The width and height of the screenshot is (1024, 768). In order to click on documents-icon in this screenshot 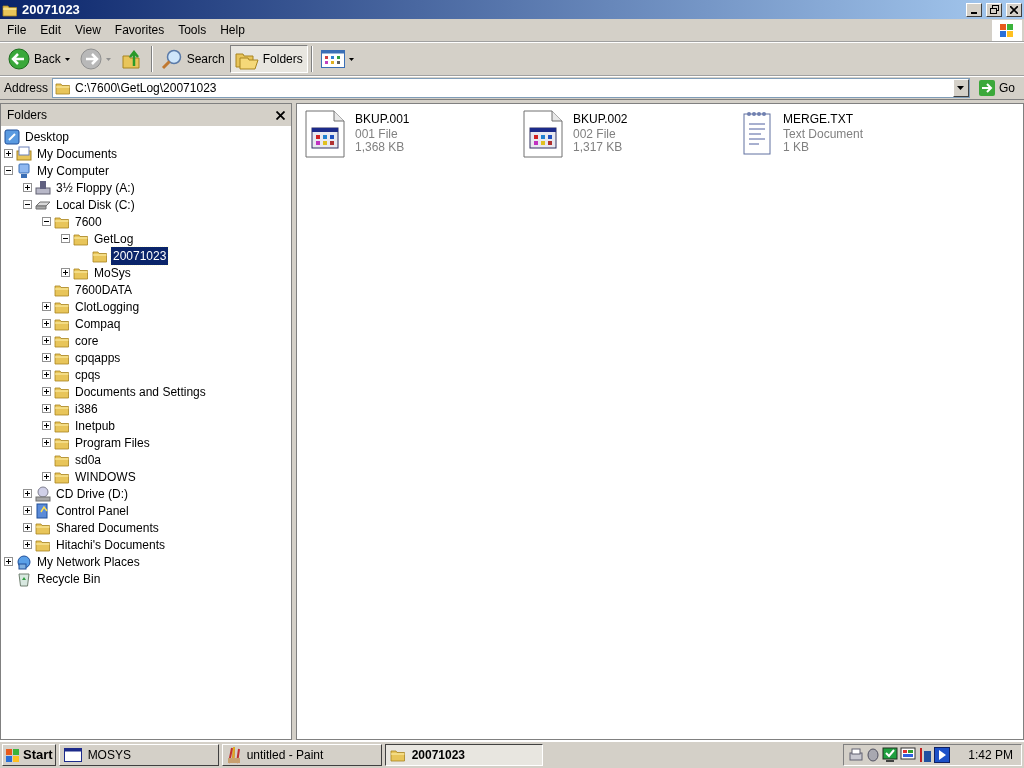, I will do `click(24, 153)`.